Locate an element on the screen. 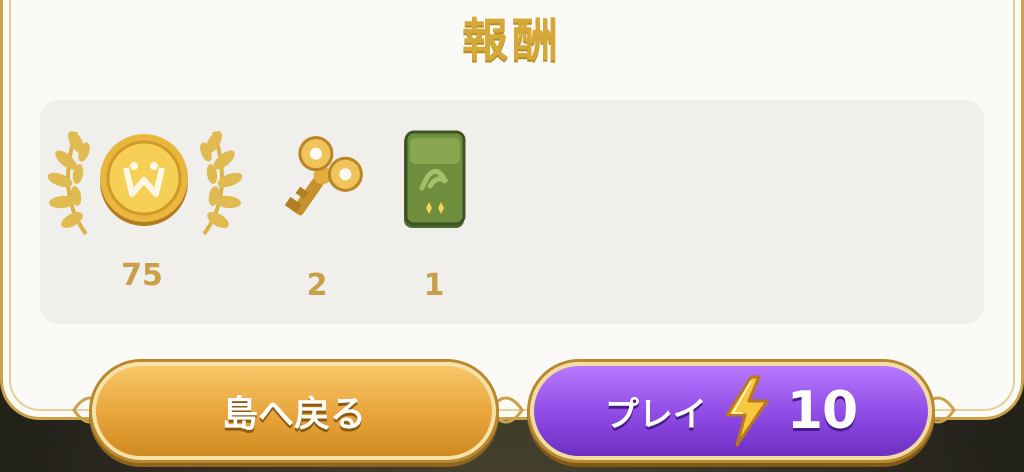  reward-item-coin: 75 is located at coordinates (145, 215).